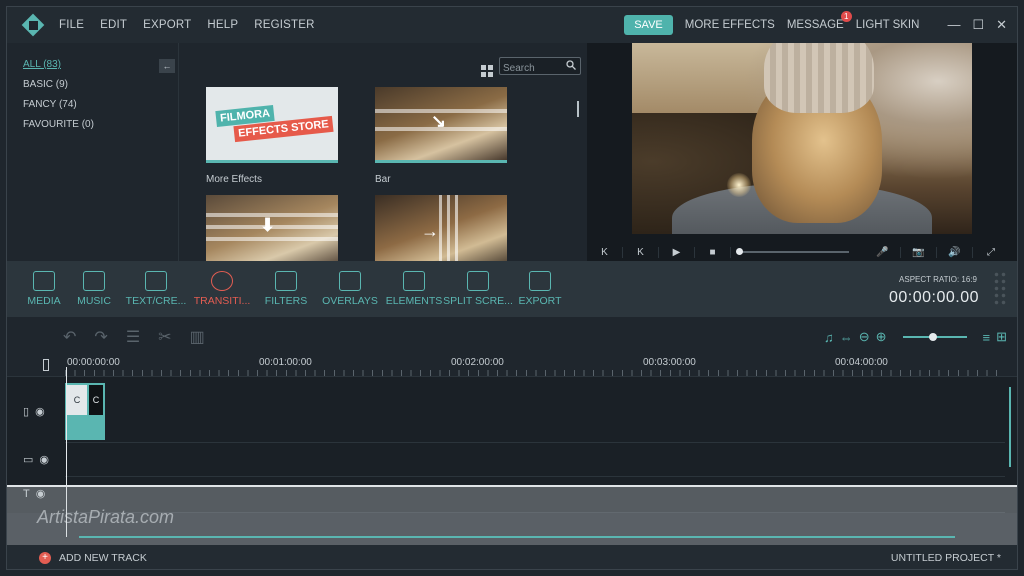  I want to click on ruler-time: 00:03:00:00, so click(669, 362).